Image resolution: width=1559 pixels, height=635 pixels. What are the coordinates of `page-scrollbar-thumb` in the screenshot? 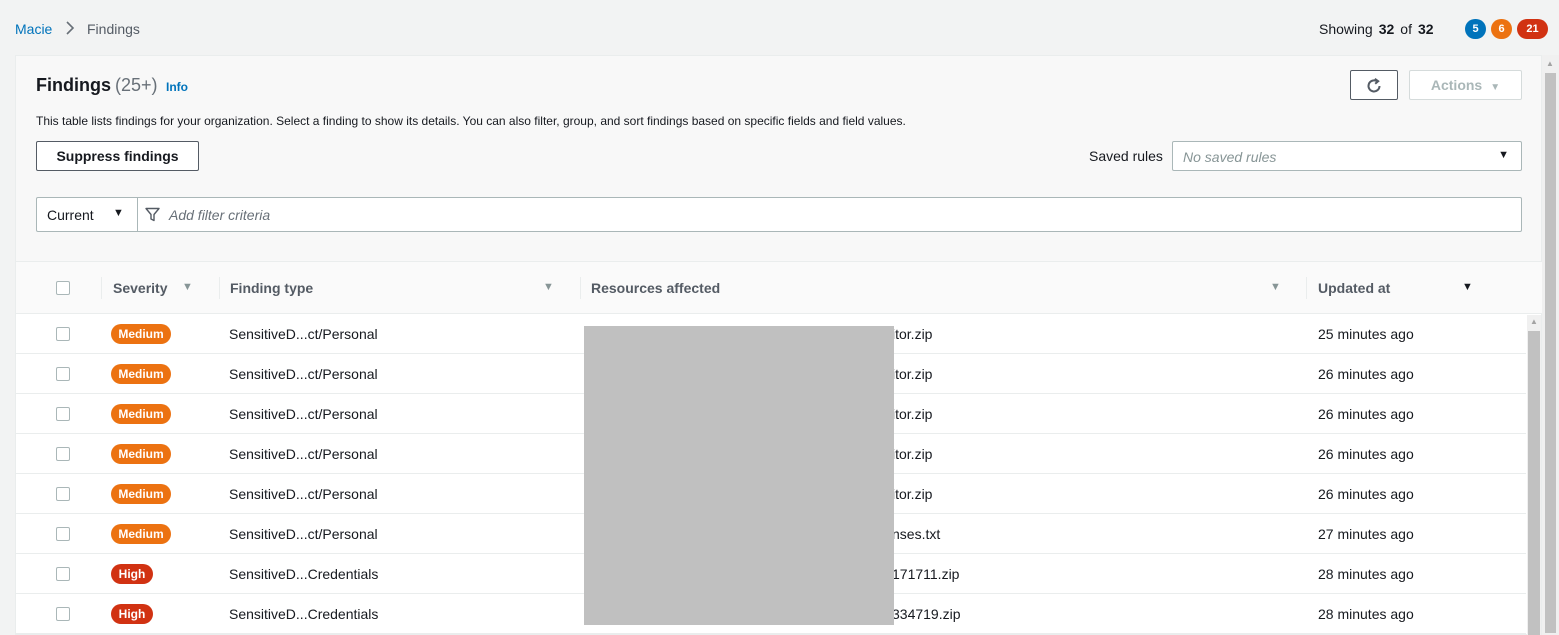 It's located at (1550, 353).